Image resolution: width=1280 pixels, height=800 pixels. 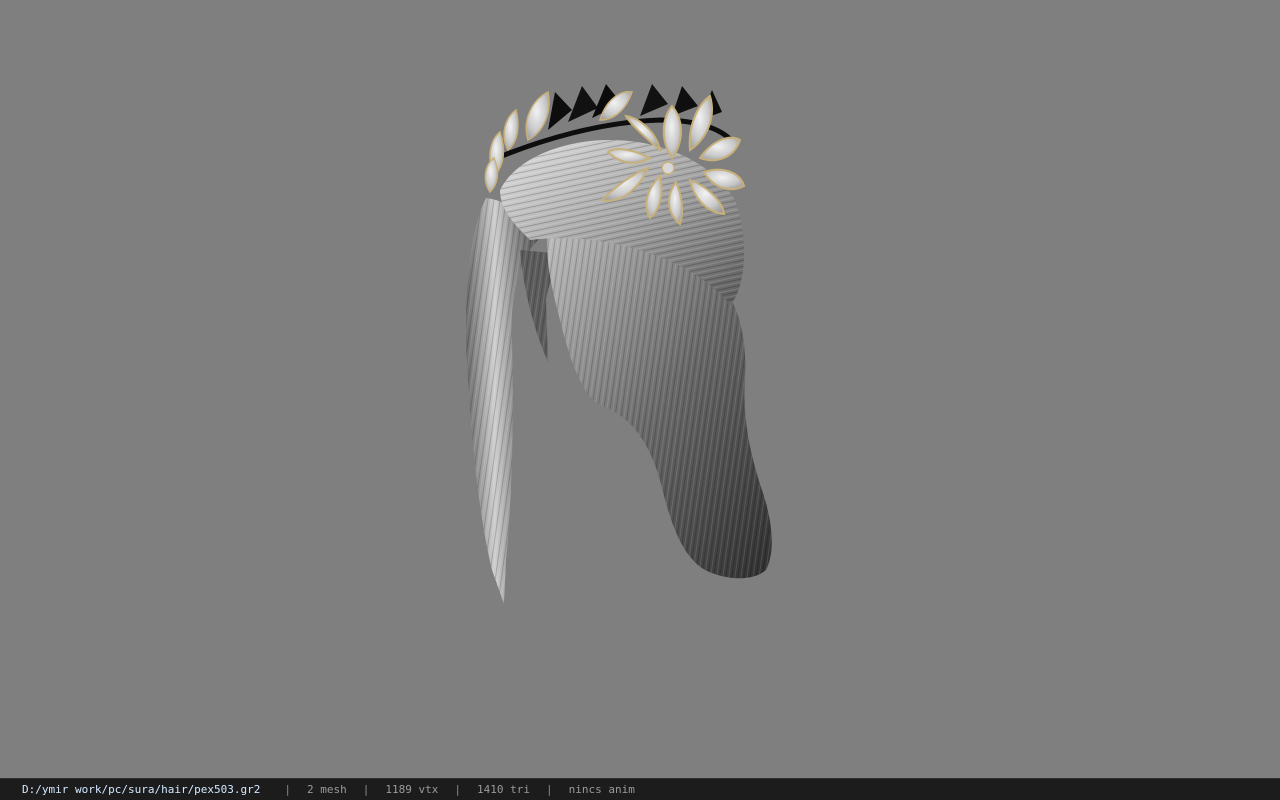 What do you see at coordinates (601, 789) in the screenshot?
I see `animation-status: nincs anim` at bounding box center [601, 789].